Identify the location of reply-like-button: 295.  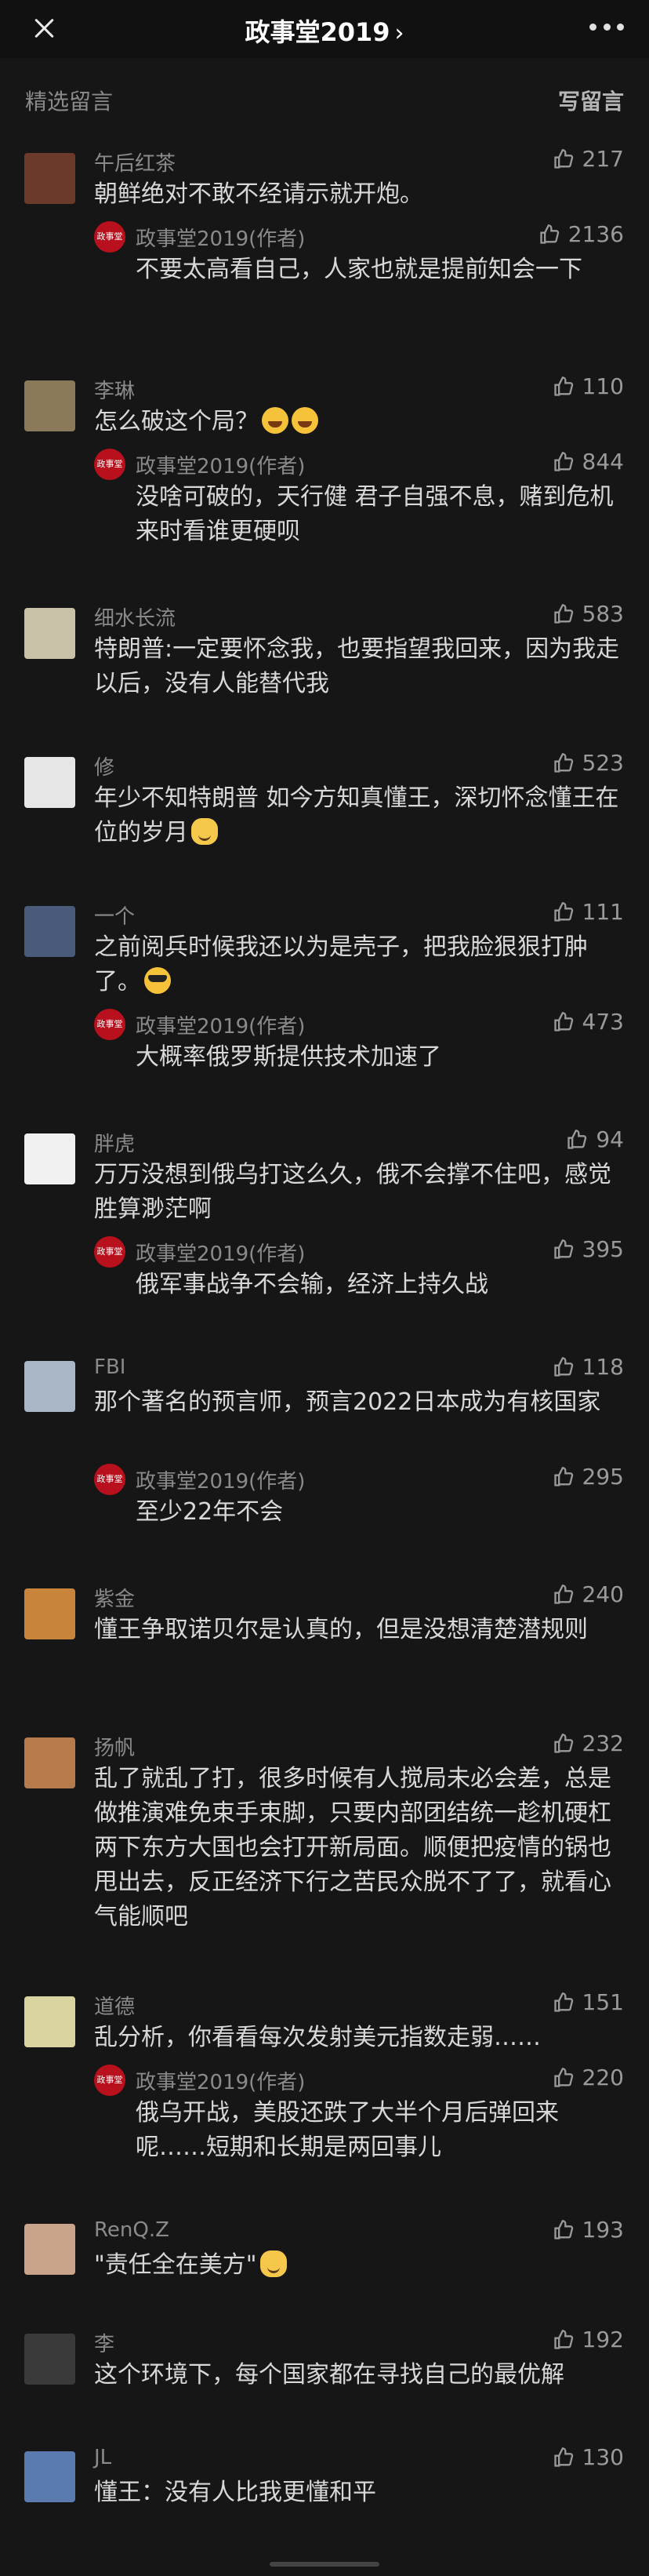
(589, 1477).